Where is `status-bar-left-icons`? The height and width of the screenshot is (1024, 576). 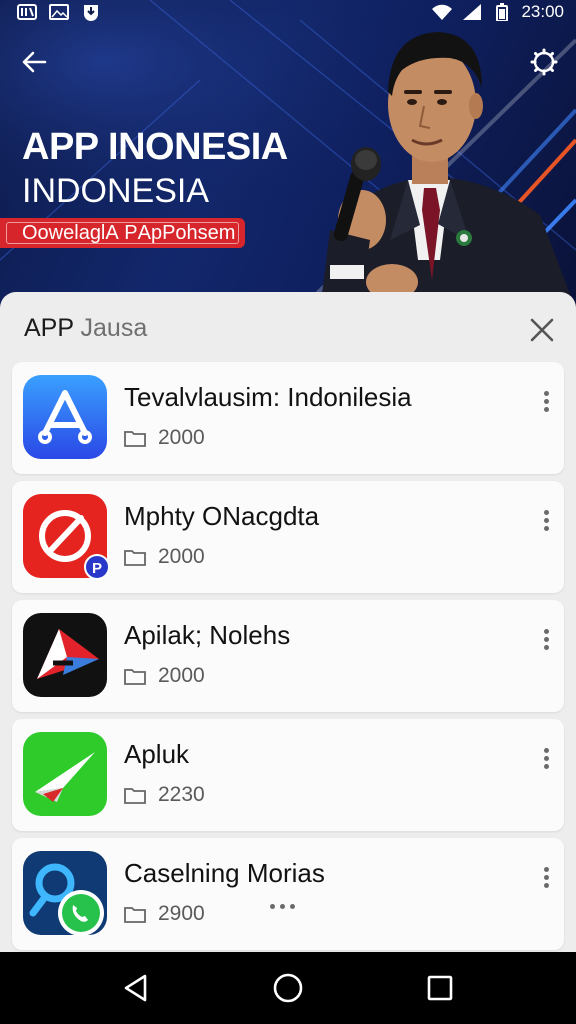
status-bar-left-icons is located at coordinates (59, 12).